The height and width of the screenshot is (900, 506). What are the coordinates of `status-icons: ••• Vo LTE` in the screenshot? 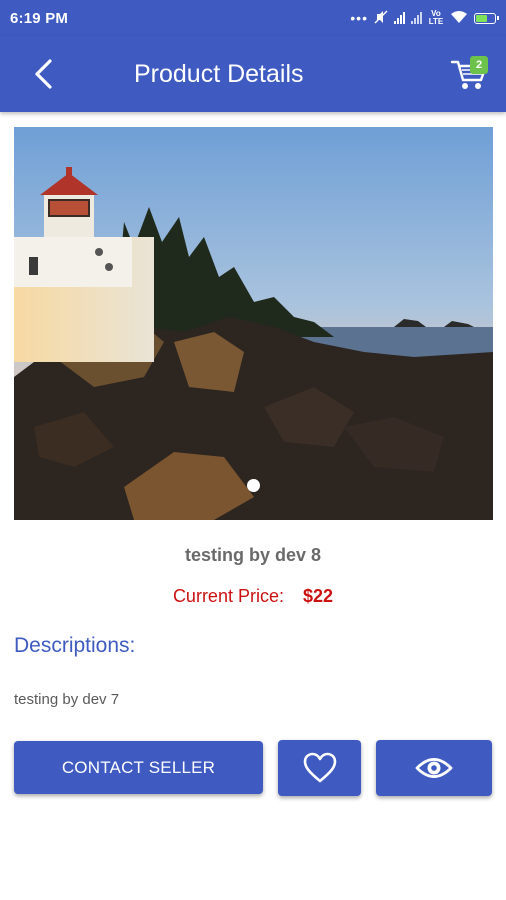 It's located at (424, 18).